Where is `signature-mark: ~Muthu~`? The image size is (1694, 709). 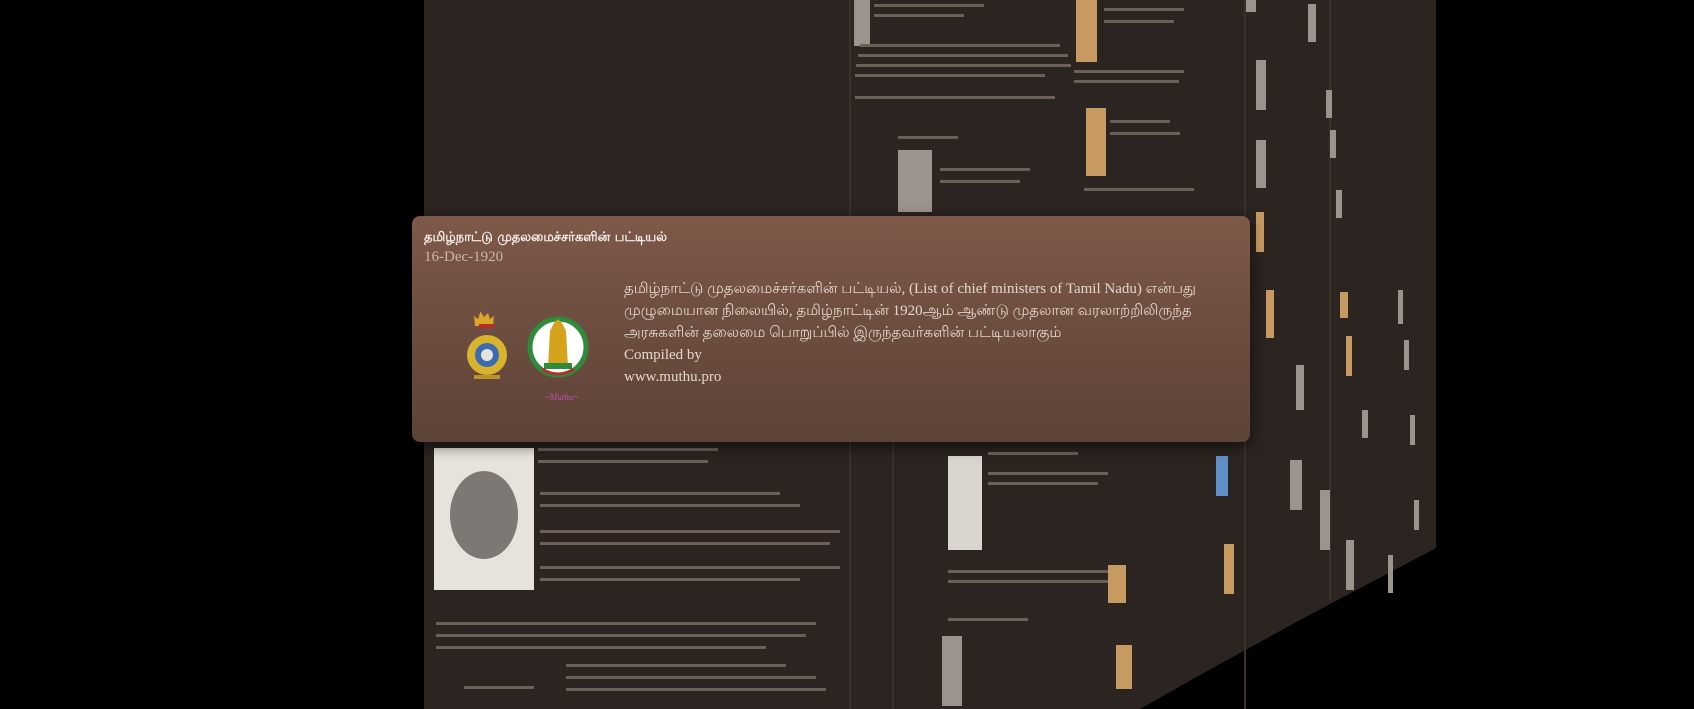 signature-mark: ~Muthu~ is located at coordinates (562, 397).